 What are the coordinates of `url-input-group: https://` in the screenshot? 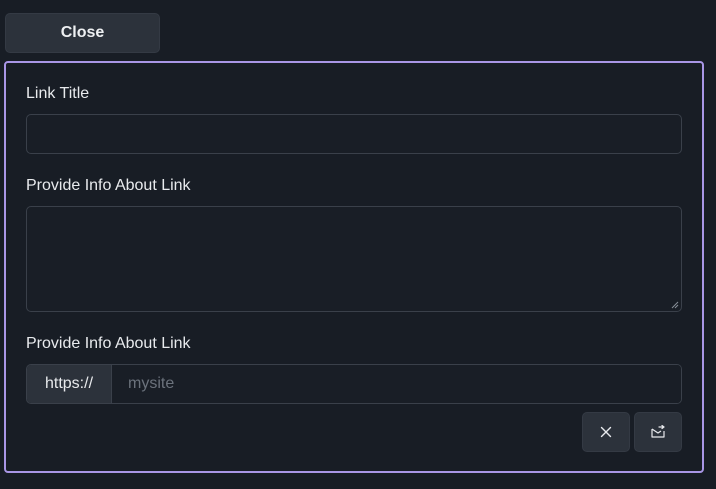 It's located at (354, 384).